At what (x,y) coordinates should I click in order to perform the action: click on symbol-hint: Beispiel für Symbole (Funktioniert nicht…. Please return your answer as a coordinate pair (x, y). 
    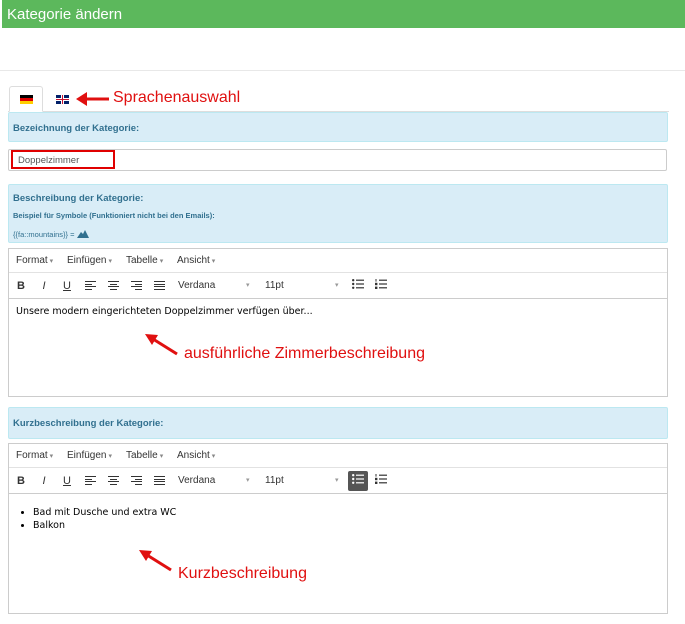
    Looking at the image, I should click on (114, 215).